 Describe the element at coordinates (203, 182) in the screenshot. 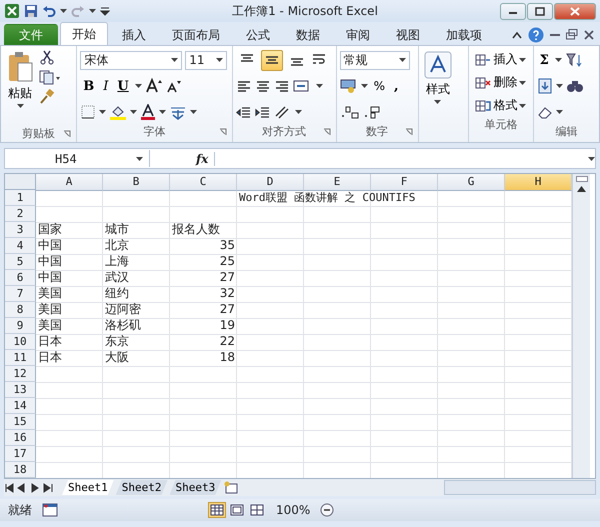

I see `column-header: C` at that location.